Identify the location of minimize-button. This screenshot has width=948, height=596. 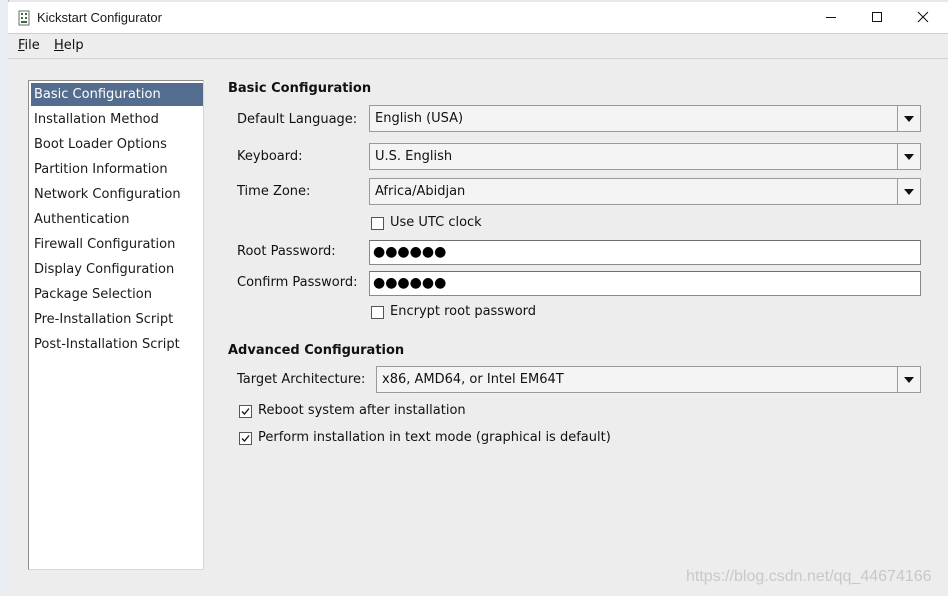
(831, 17).